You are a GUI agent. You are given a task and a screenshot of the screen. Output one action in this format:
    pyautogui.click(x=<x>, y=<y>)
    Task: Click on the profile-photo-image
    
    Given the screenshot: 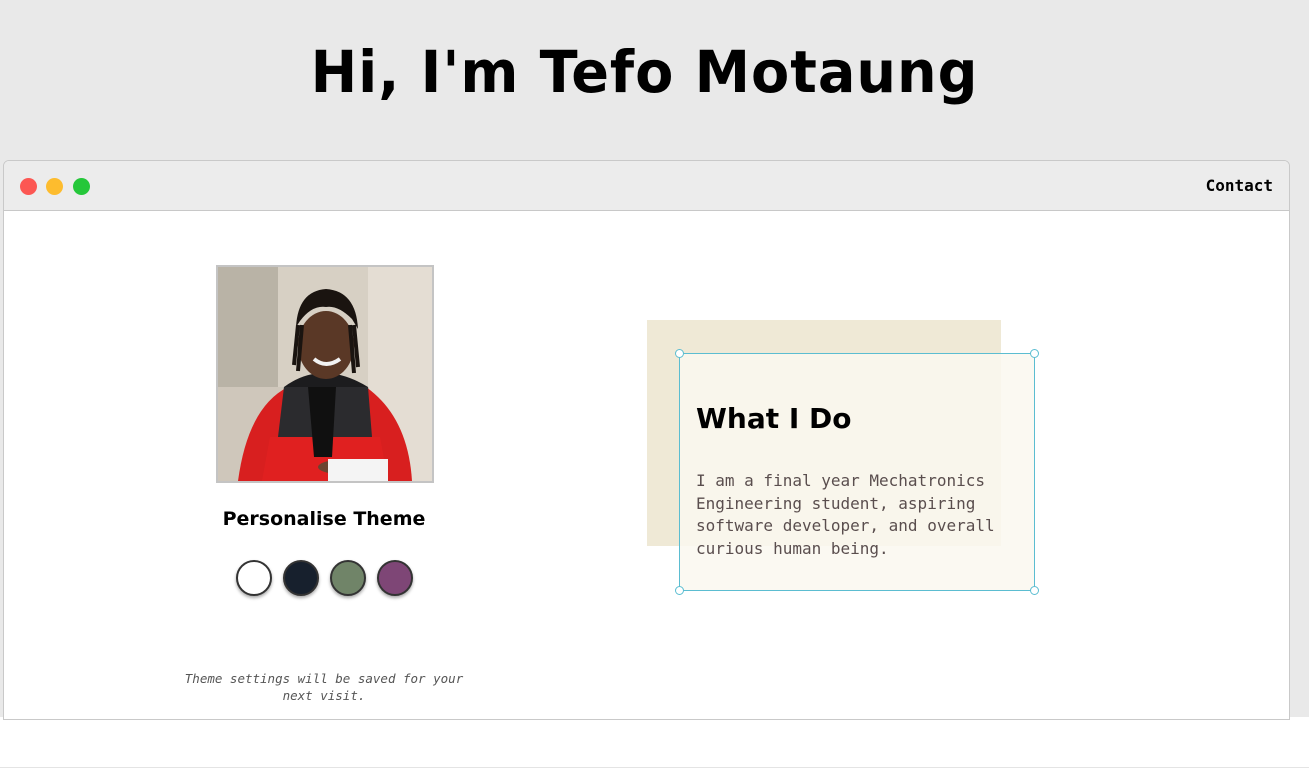 What is the action you would take?
    pyautogui.click(x=325, y=374)
    